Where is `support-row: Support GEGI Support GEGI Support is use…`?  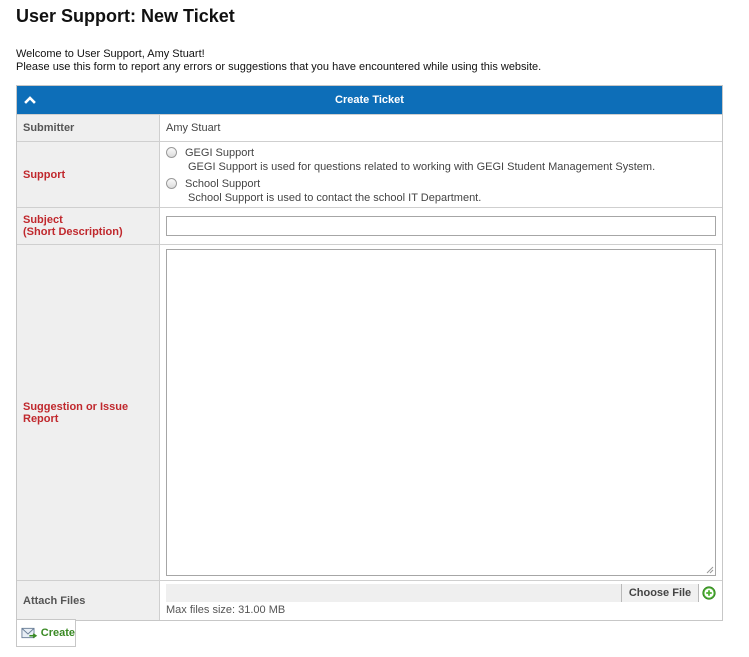
support-row: Support GEGI Support GEGI Support is use… is located at coordinates (369, 174).